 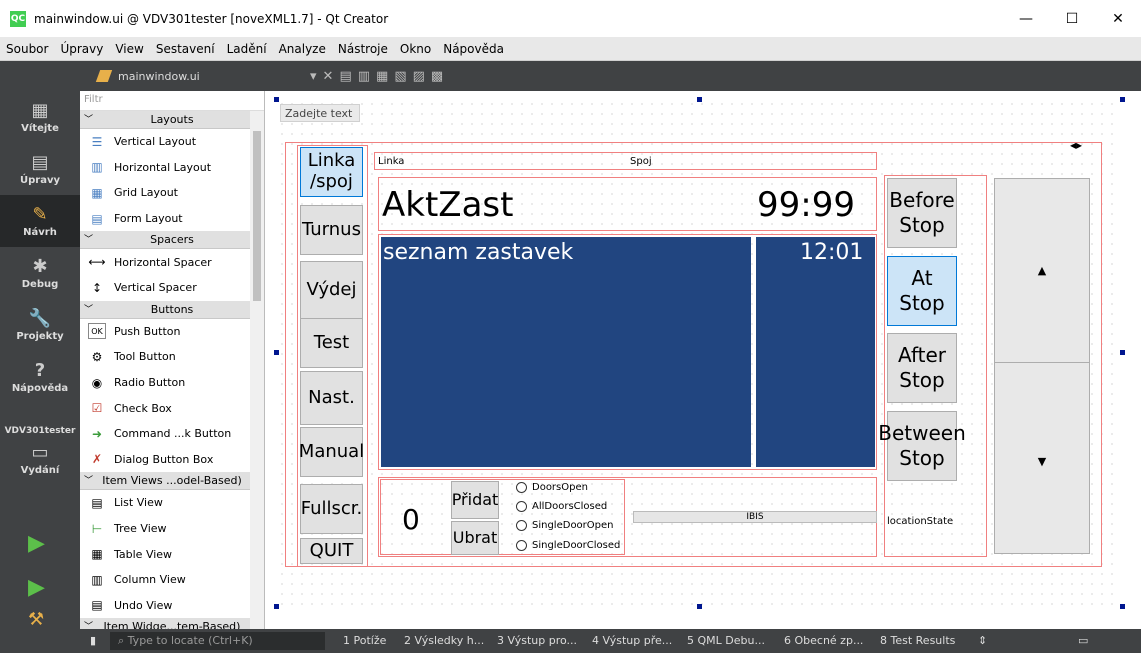 What do you see at coordinates (172, 288) in the screenshot?
I see `widget-vertical-spacer: ↕ Vertical Spacer` at bounding box center [172, 288].